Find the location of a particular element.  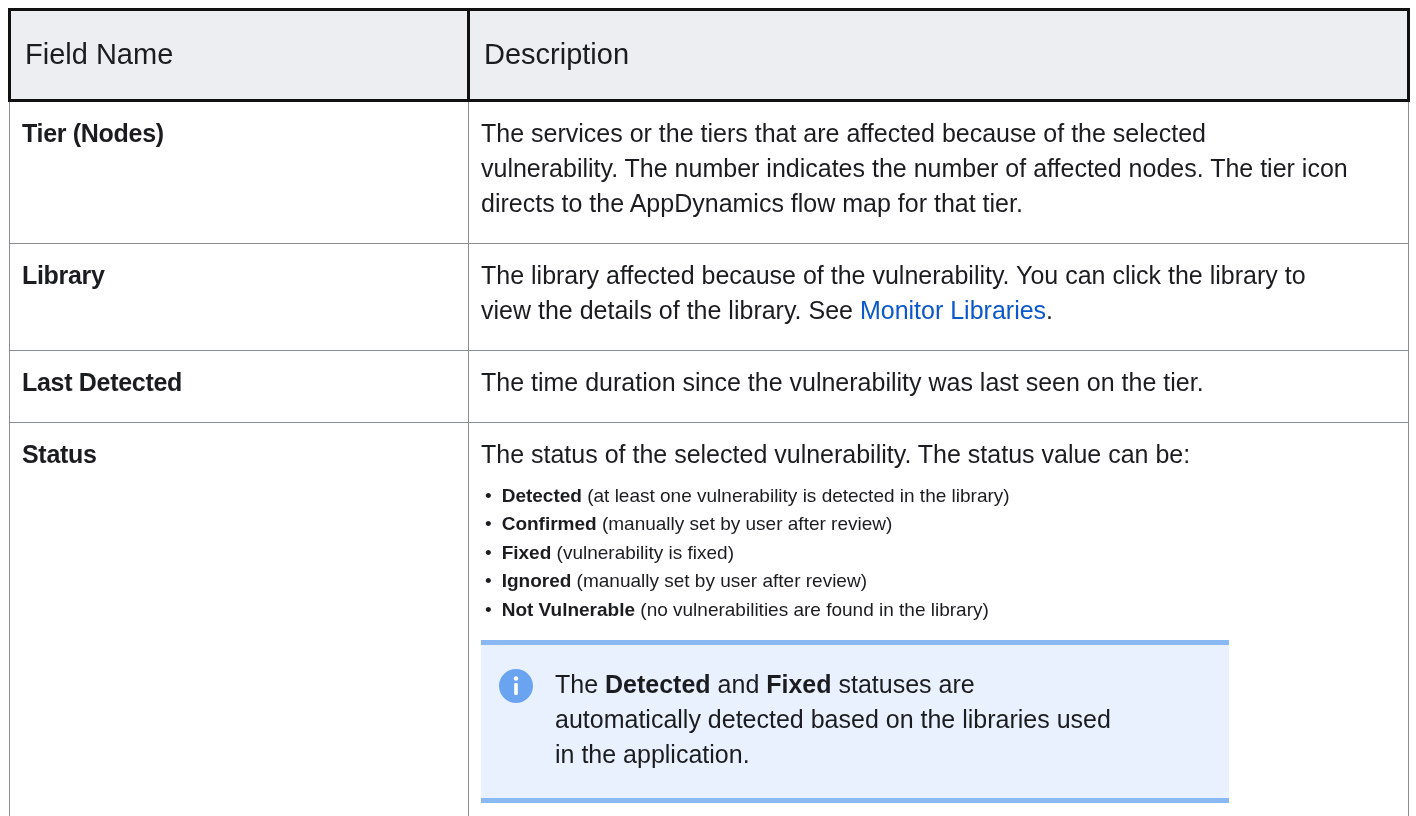

field-name: Last Detected is located at coordinates (102, 381).